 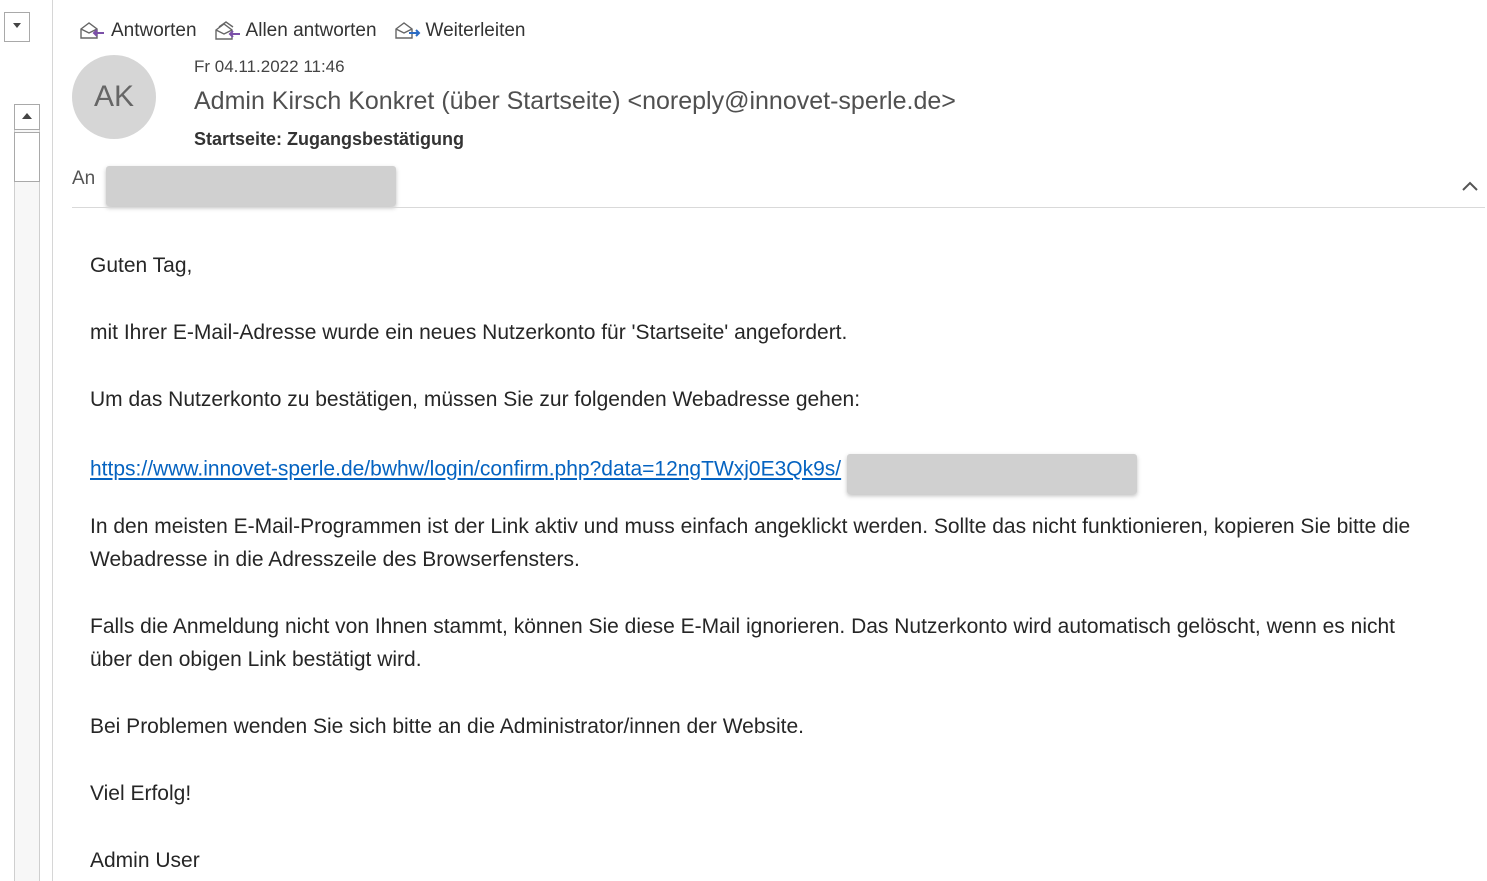 What do you see at coordinates (145, 860) in the screenshot?
I see `signature: Admin User` at bounding box center [145, 860].